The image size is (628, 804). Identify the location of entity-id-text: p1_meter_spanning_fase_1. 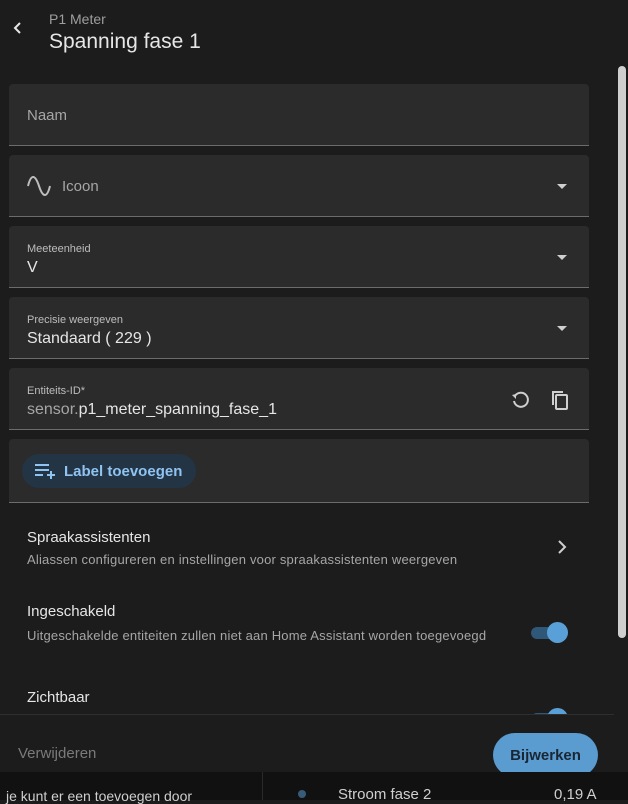
(177, 409).